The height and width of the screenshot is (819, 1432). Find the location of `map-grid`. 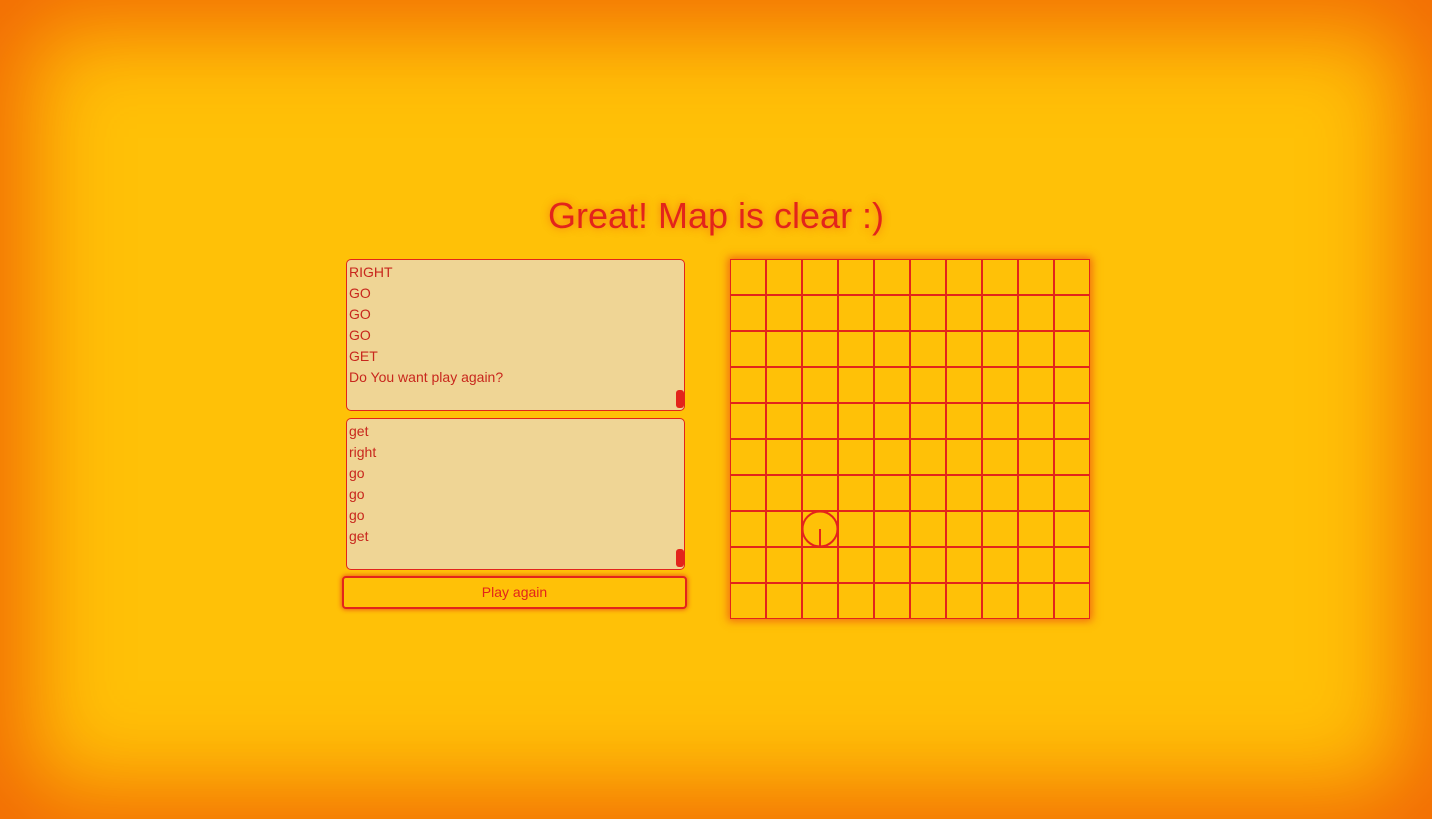

map-grid is located at coordinates (910, 439).